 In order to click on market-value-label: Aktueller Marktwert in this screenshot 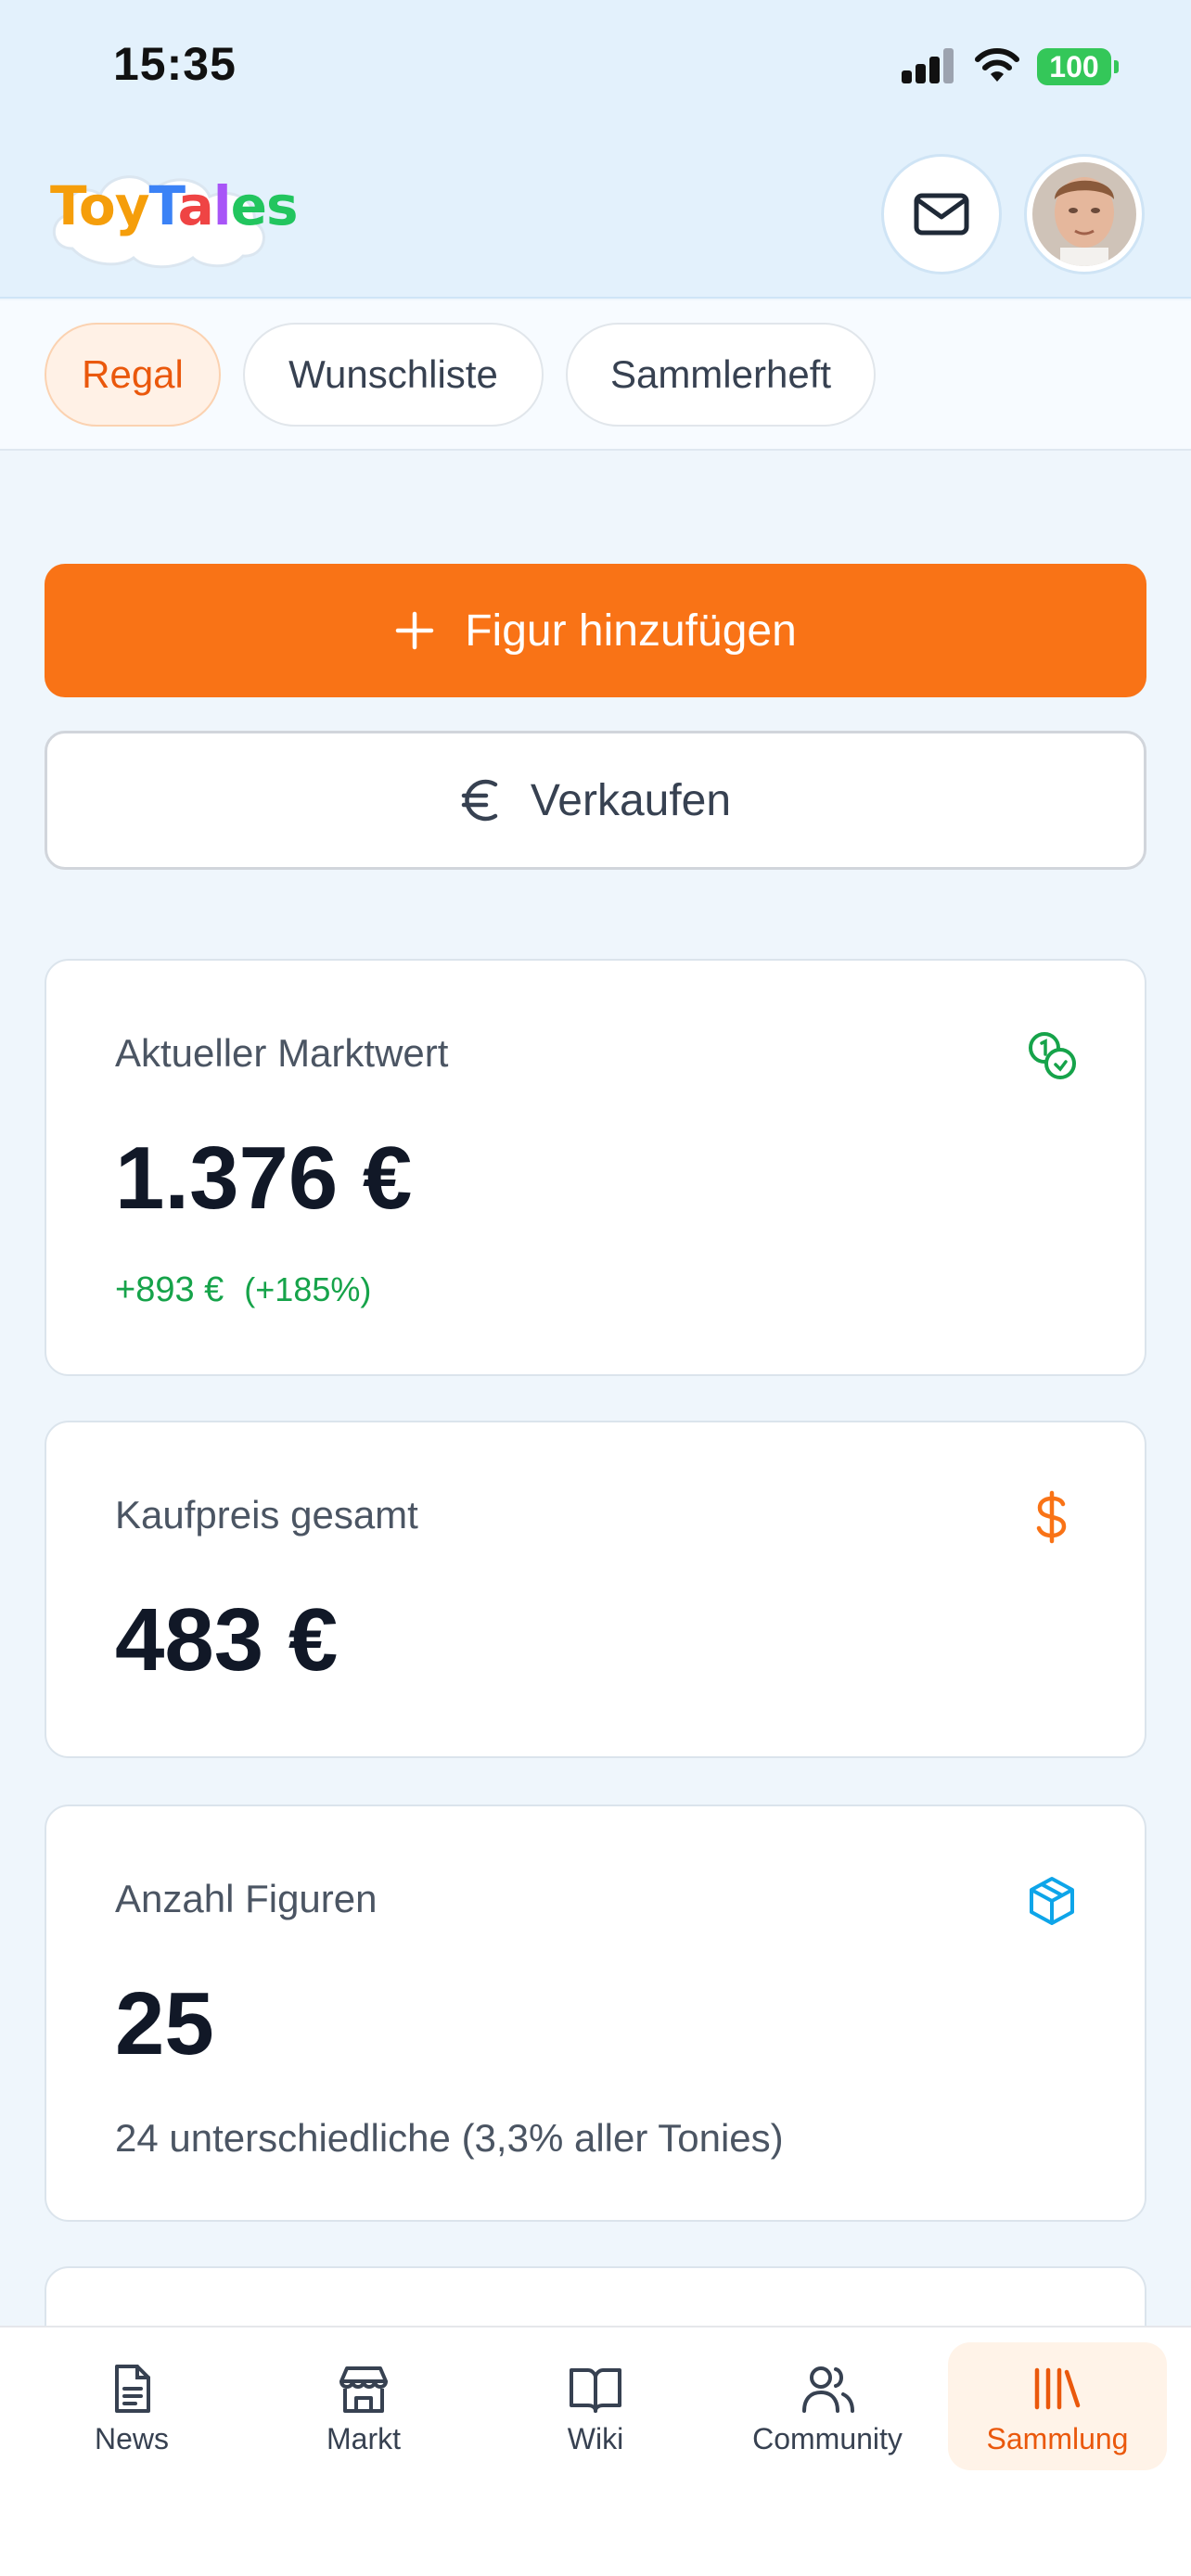, I will do `click(282, 1053)`.